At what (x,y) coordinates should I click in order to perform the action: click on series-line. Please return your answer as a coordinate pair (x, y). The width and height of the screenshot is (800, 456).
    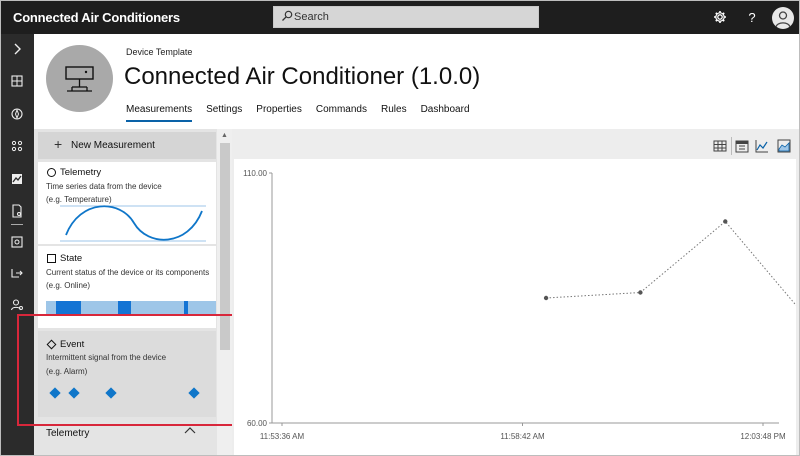
    Looking at the image, I should click on (672, 265).